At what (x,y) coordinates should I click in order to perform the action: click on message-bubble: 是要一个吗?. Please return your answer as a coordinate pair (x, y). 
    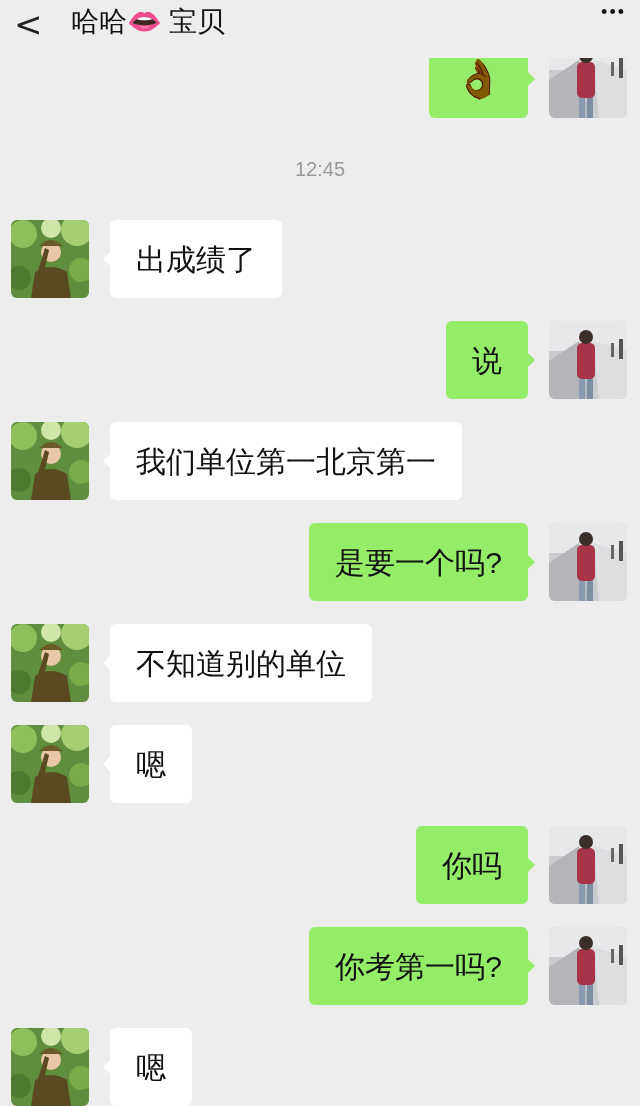
    Looking at the image, I should click on (418, 562).